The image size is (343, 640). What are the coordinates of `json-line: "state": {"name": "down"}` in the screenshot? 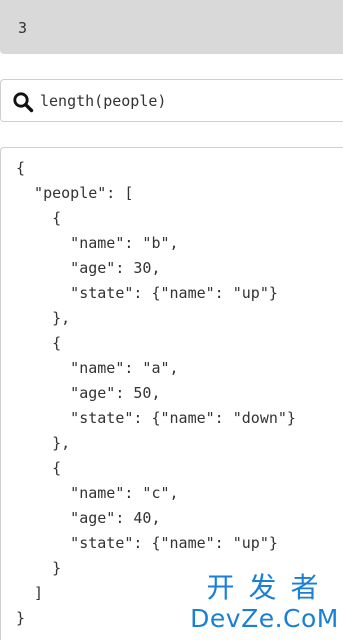 It's located at (156, 418).